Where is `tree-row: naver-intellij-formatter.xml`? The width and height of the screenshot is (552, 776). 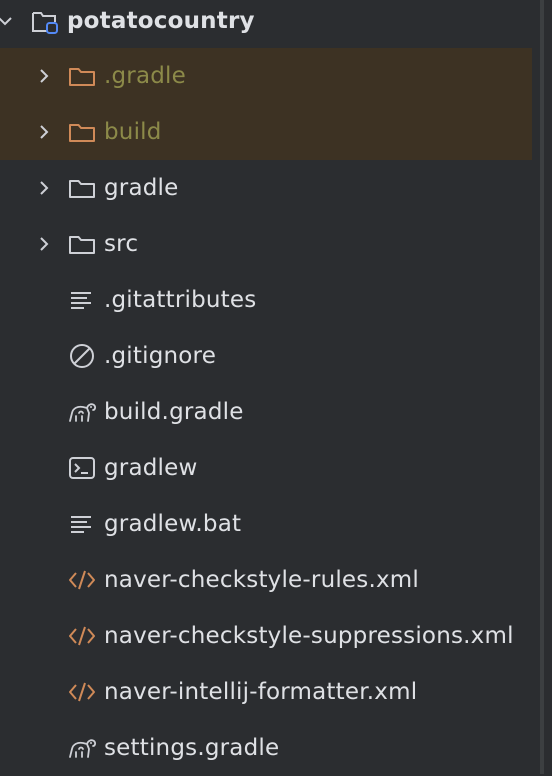
tree-row: naver-intellij-formatter.xml is located at coordinates (266, 692).